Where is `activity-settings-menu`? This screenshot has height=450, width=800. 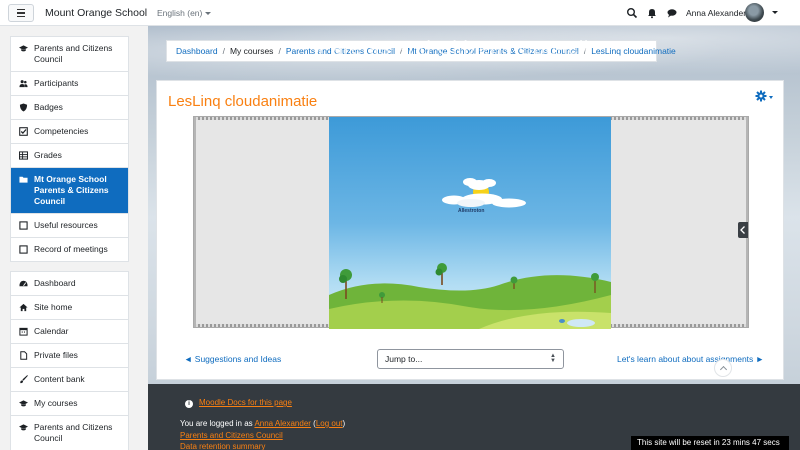
activity-settings-menu is located at coordinates (766, 97).